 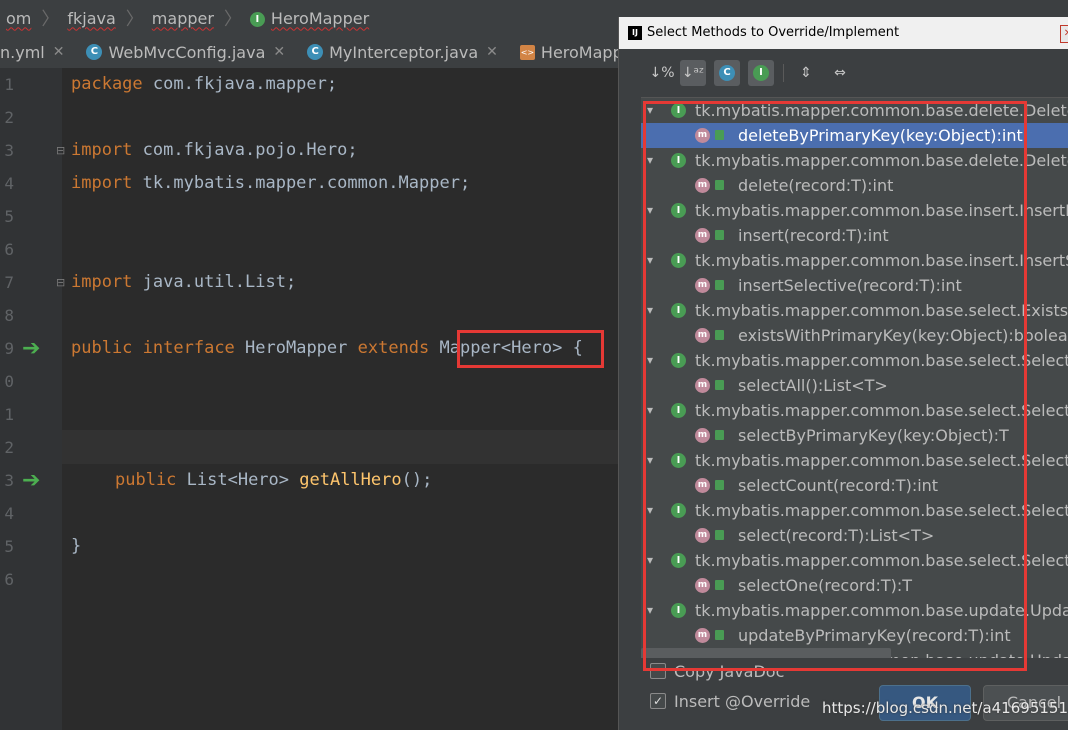 What do you see at coordinates (742, 701) in the screenshot?
I see `insert-override-label: Insert @Override` at bounding box center [742, 701].